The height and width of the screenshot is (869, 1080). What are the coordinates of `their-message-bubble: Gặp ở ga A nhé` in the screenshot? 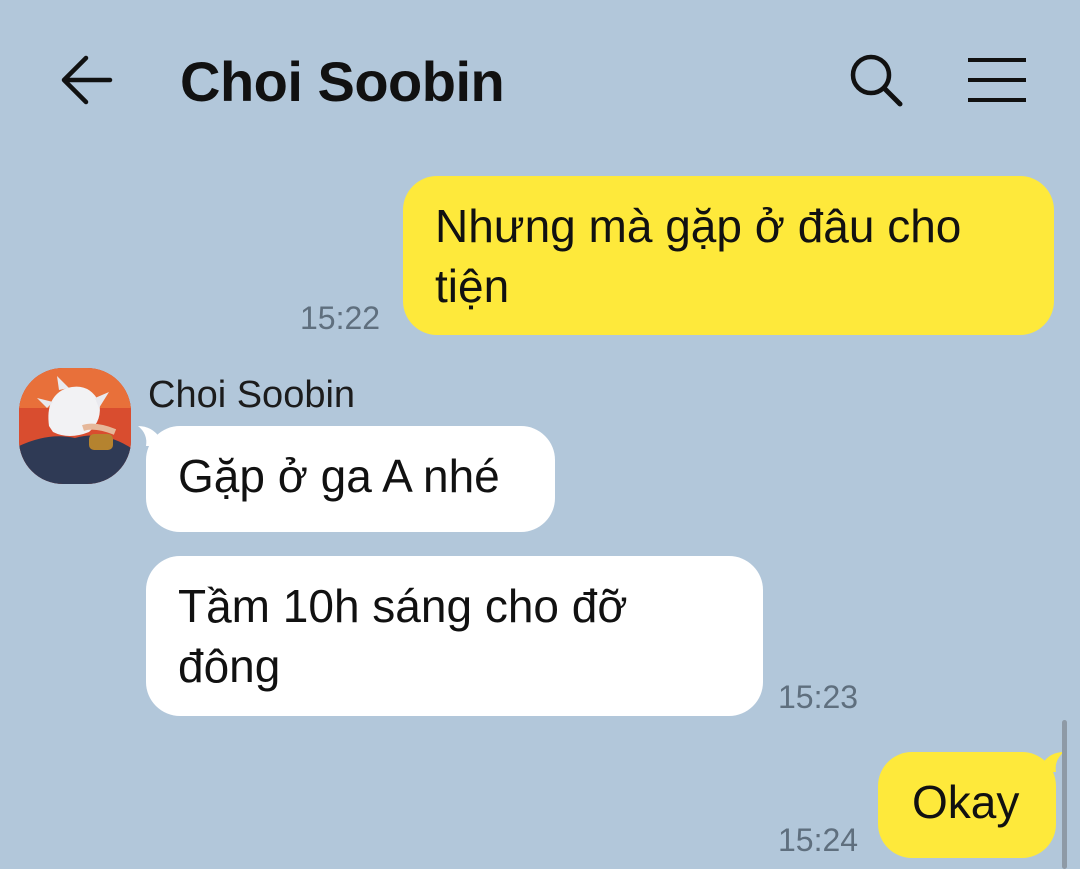 It's located at (346, 479).